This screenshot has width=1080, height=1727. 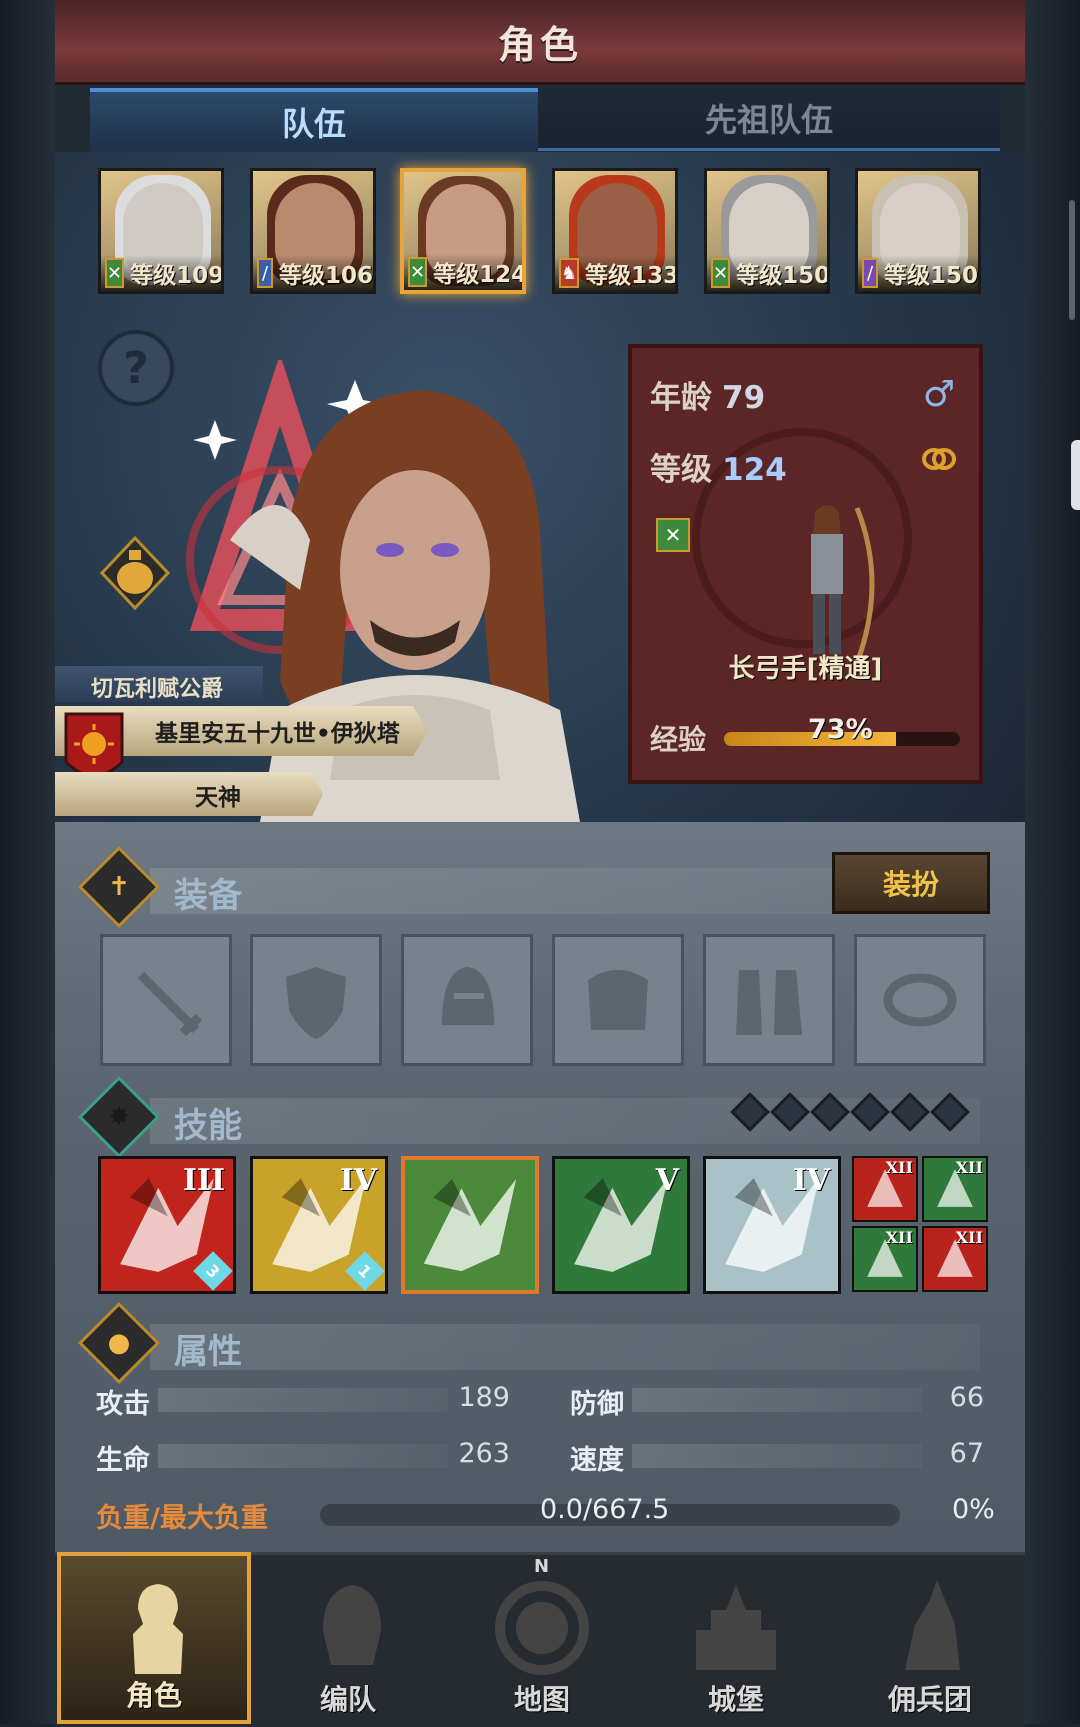 What do you see at coordinates (542, 1566) in the screenshot?
I see `compass-north-letter: N` at bounding box center [542, 1566].